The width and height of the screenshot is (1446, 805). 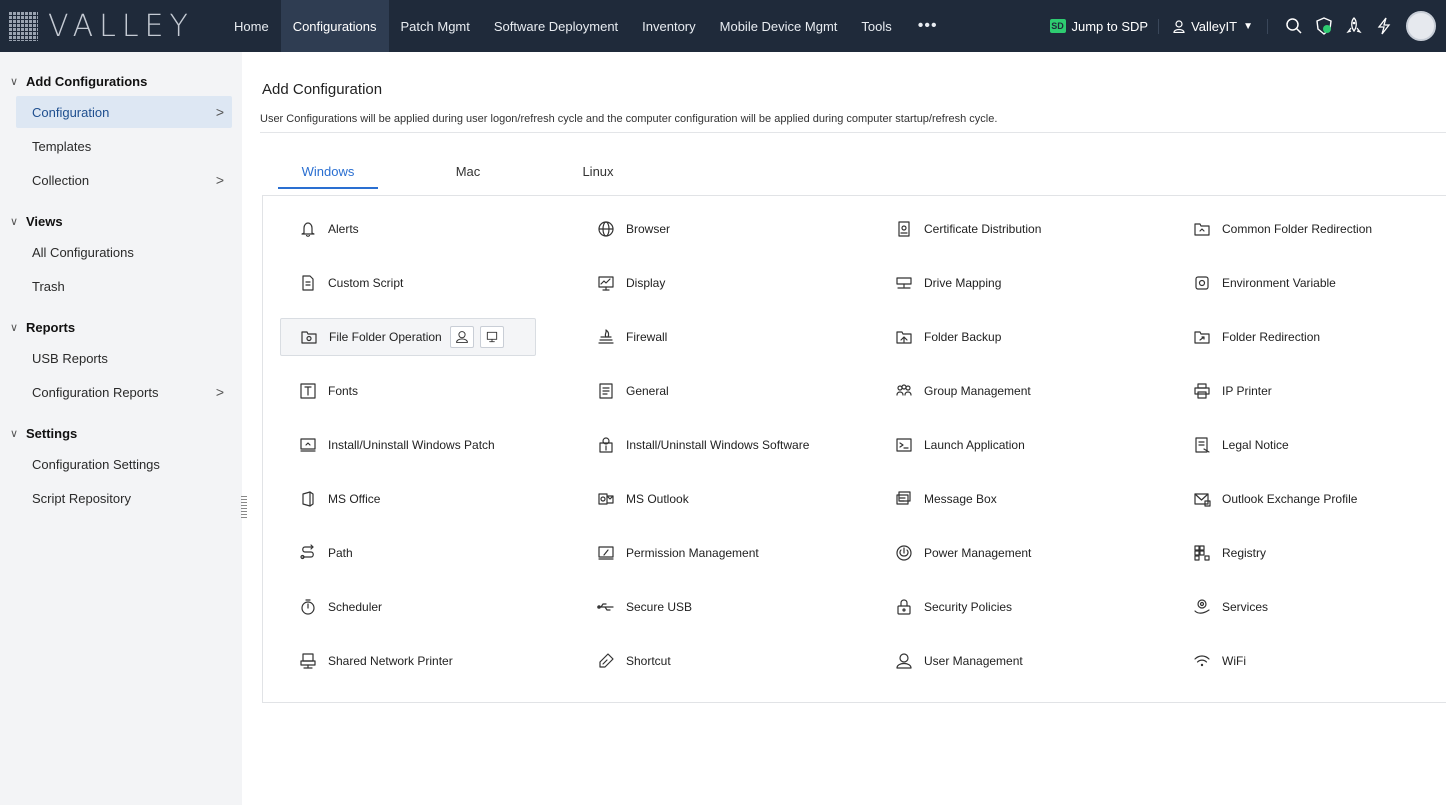 What do you see at coordinates (978, 553) in the screenshot?
I see `config-item-label: Power Management` at bounding box center [978, 553].